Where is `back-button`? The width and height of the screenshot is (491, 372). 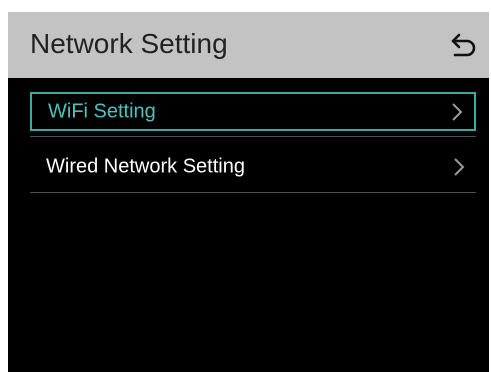
back-button is located at coordinates (464, 45).